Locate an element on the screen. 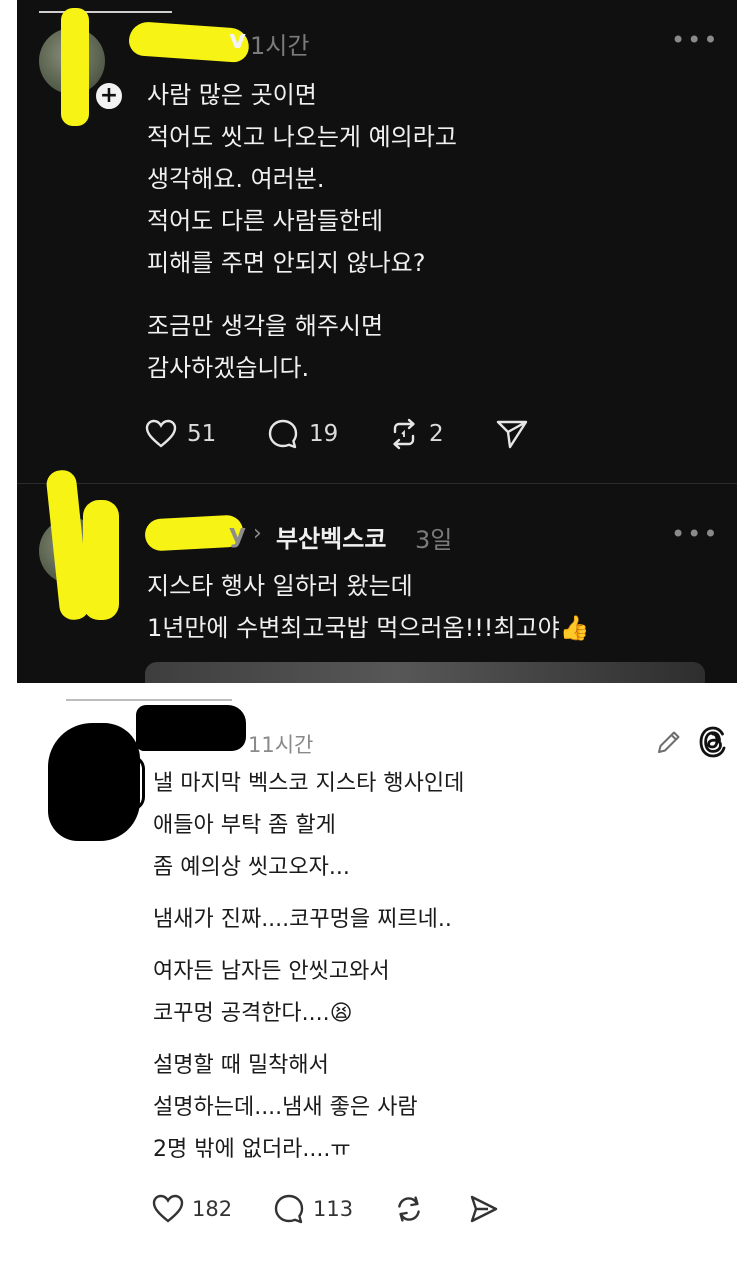  edit-button is located at coordinates (669, 744).